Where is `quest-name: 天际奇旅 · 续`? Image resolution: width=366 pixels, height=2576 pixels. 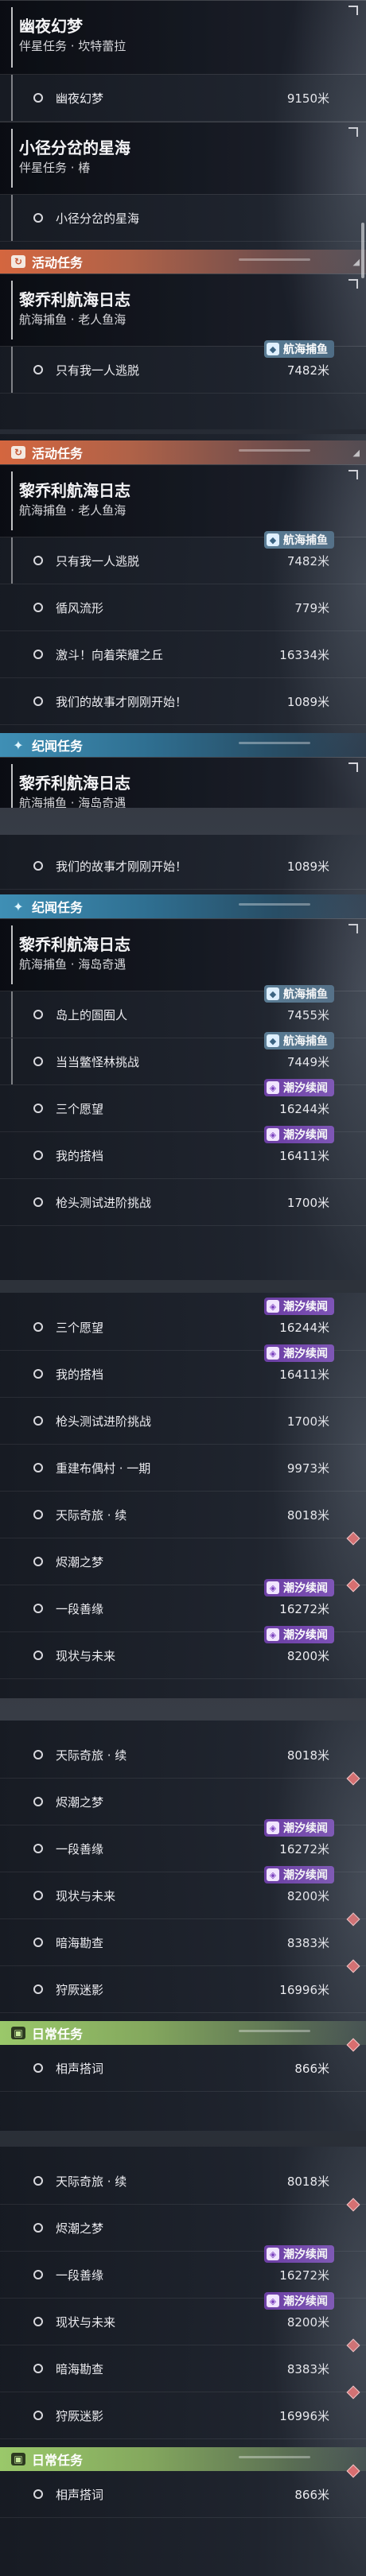 quest-name: 天际奇旅 · 续 is located at coordinates (91, 1515).